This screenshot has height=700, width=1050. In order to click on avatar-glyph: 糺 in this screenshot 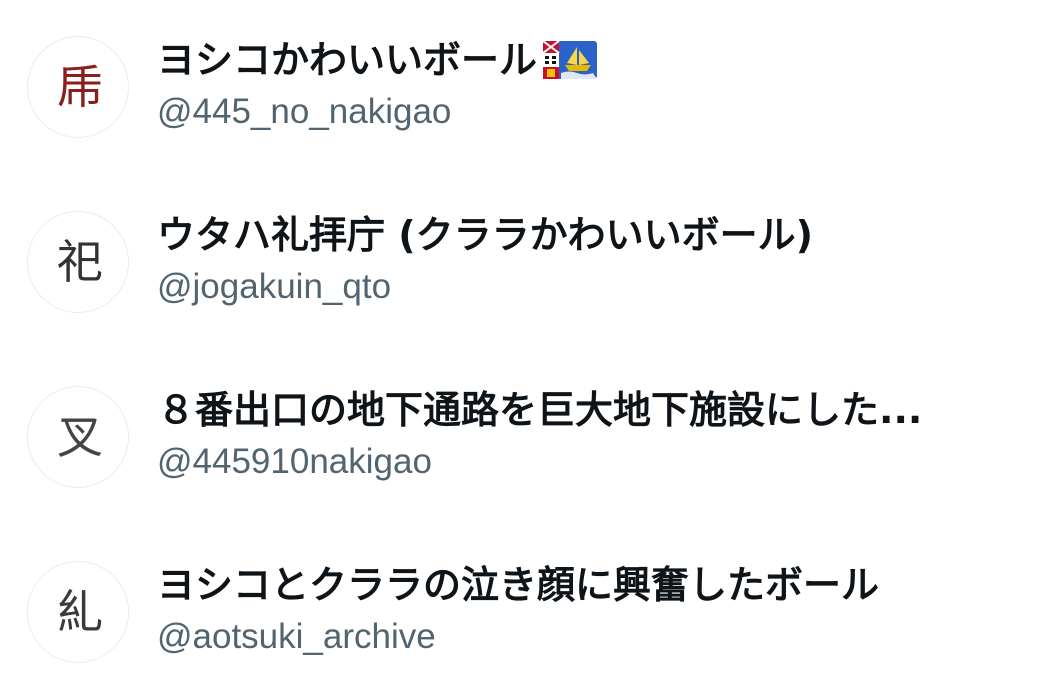, I will do `click(80, 612)`.